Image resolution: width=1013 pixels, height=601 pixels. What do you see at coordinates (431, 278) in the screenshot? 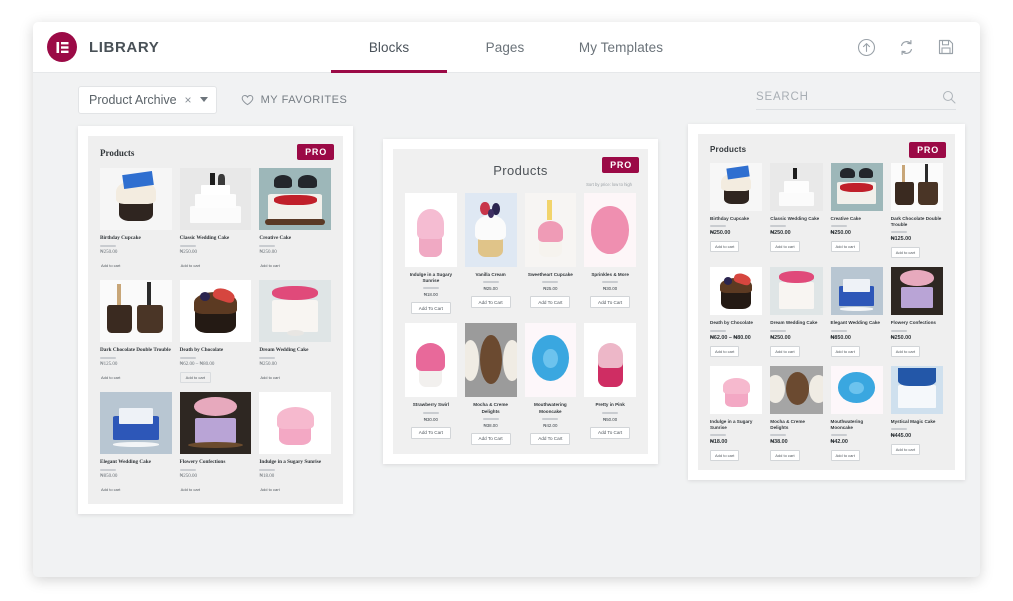
I see `product-name: Indulge in a Sugary Sunrise` at bounding box center [431, 278].